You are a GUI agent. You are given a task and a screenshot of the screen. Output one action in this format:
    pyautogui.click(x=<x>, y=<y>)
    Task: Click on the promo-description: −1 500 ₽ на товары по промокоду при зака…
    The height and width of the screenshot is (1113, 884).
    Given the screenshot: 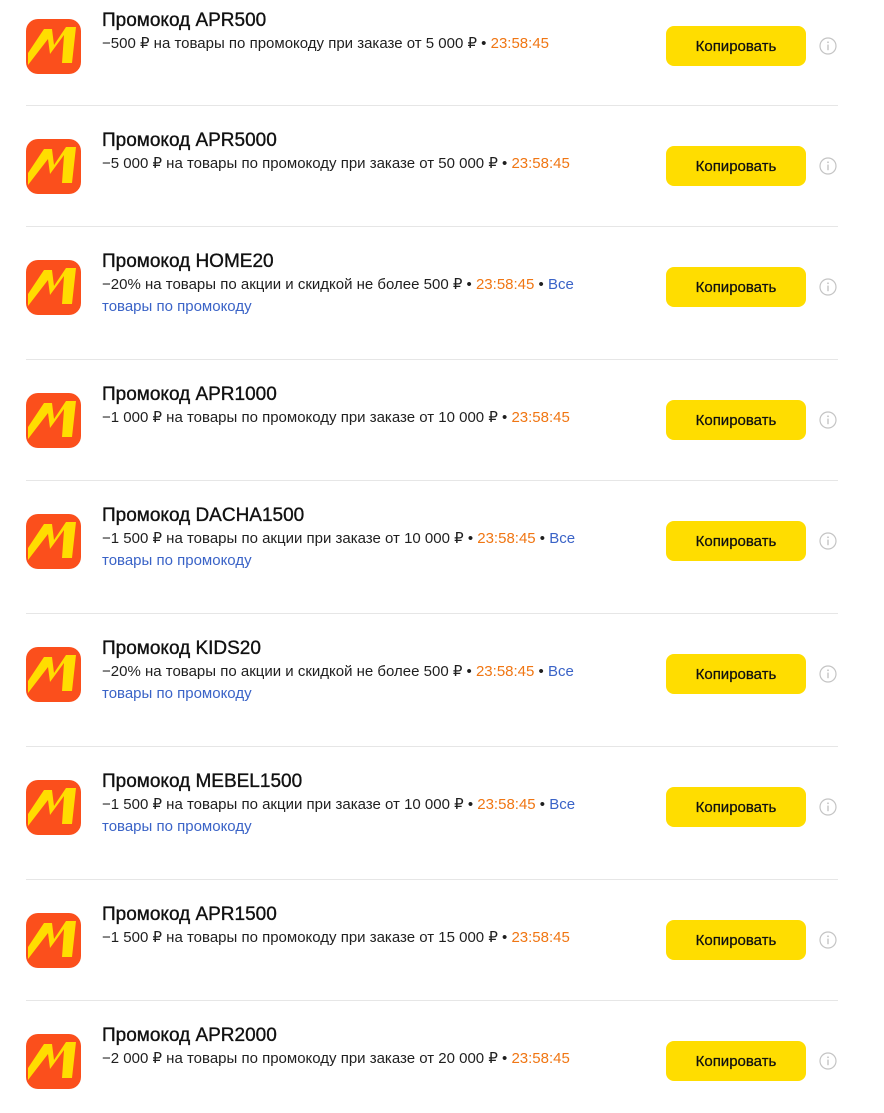 What is the action you would take?
    pyautogui.click(x=300, y=937)
    